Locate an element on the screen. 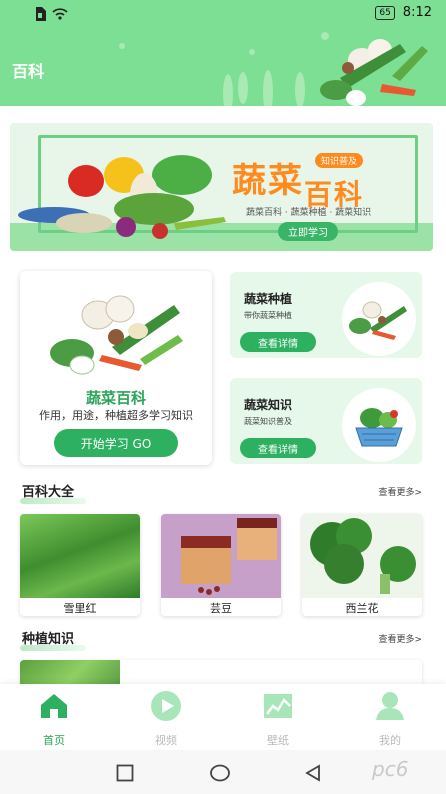 The width and height of the screenshot is (446, 794). tab-profile: 我的 is located at coordinates (390, 717).